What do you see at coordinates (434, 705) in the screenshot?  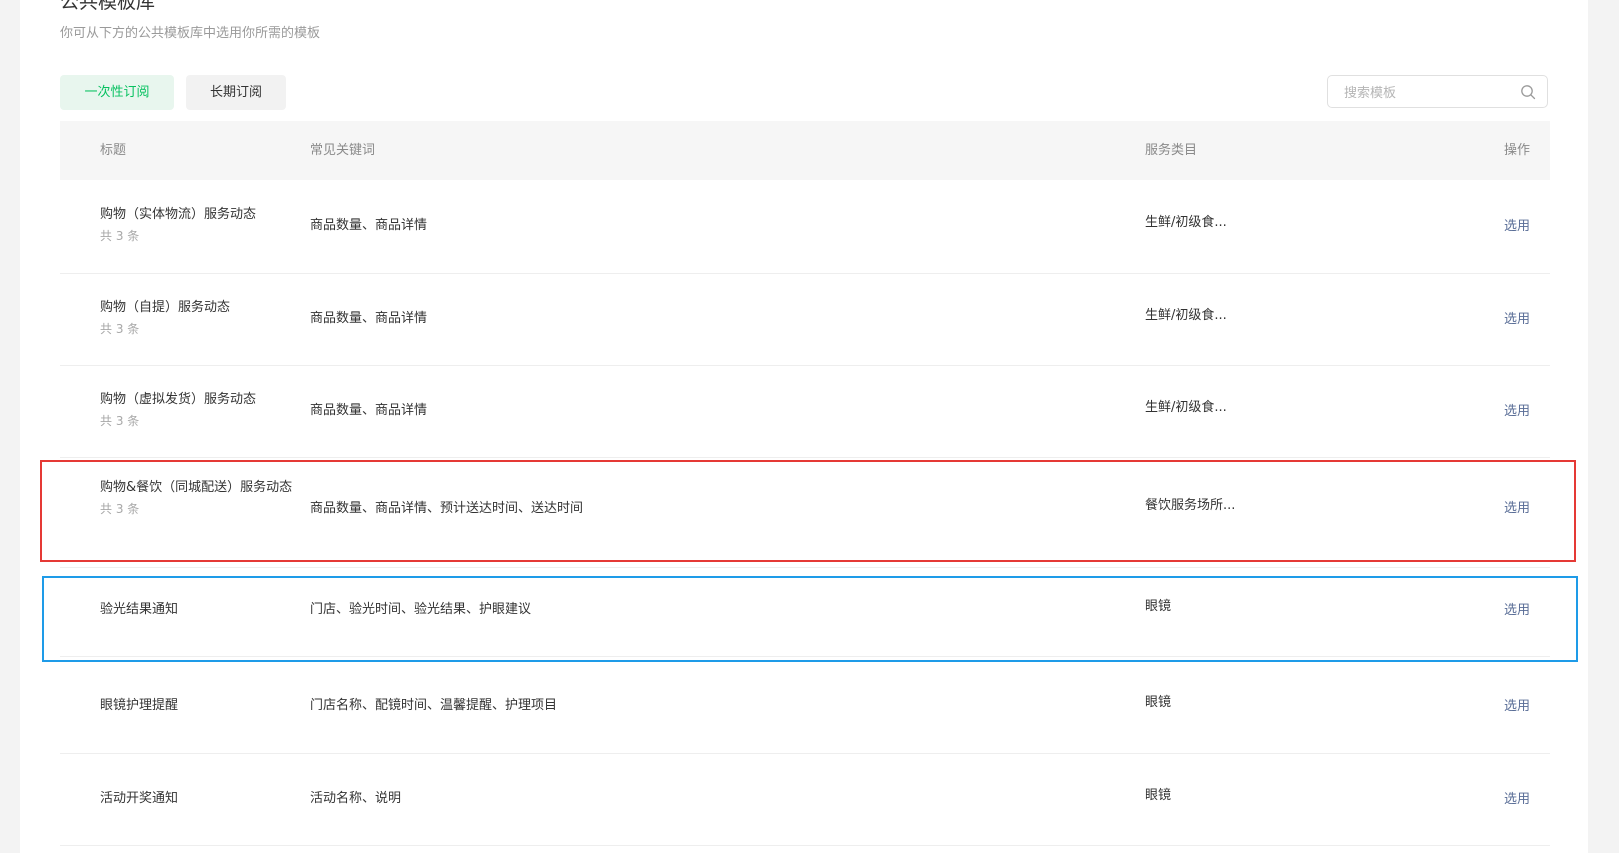 I see `row-keywords: 门店名称、配镜时间、温馨提醒、护理项目` at bounding box center [434, 705].